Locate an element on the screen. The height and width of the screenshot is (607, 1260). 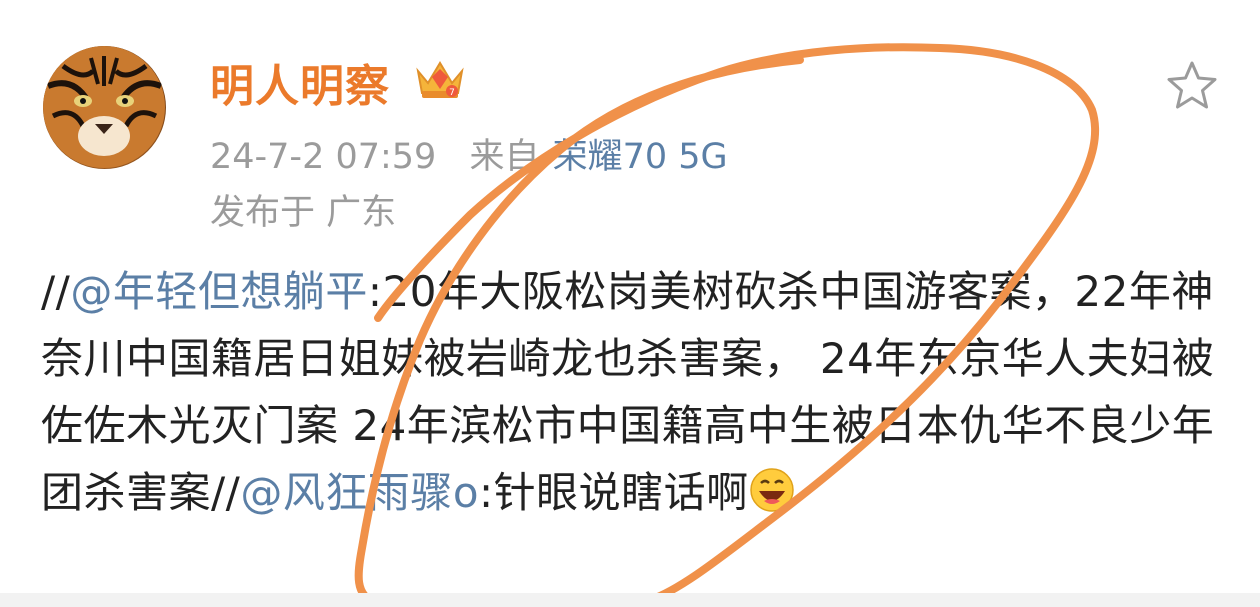
author-avatar is located at coordinates (104, 107).